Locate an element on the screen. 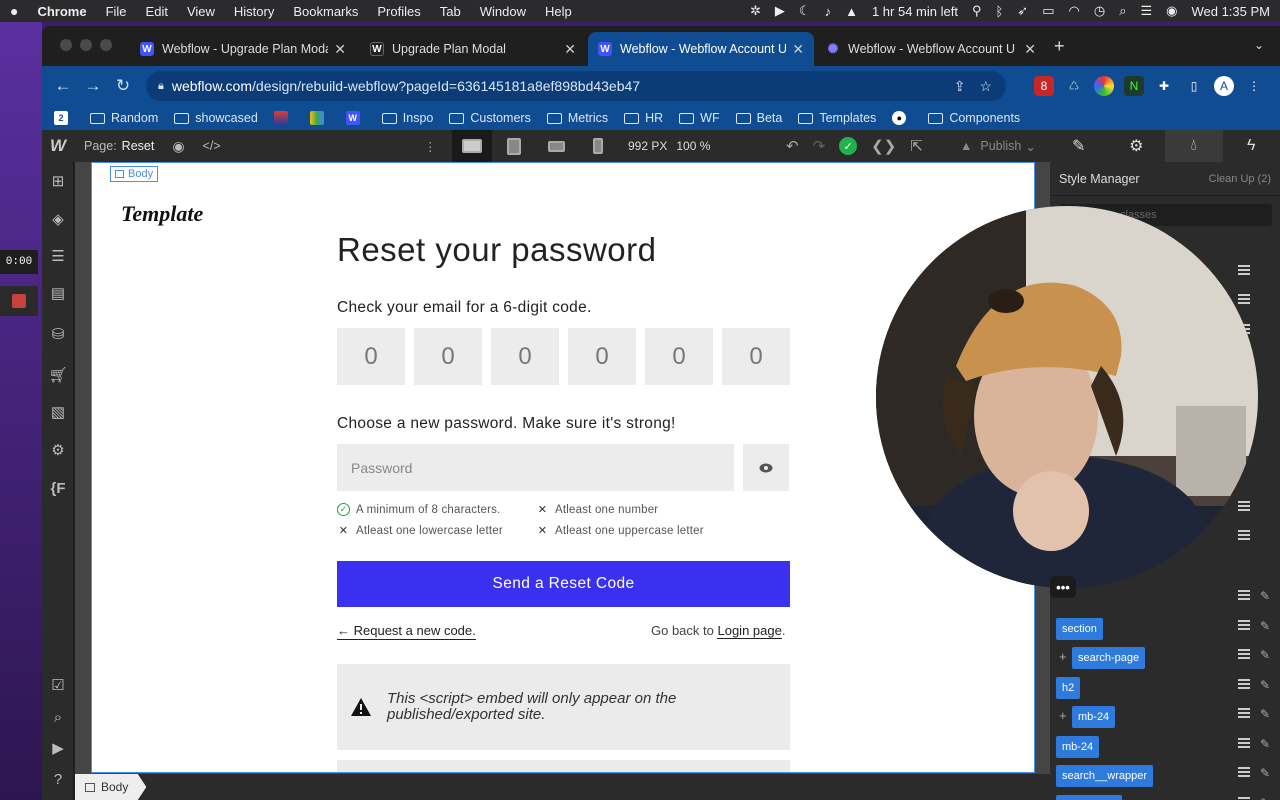 This screenshot has width=1280, height=800. extension-icon-red: 8 is located at coordinates (1044, 86).